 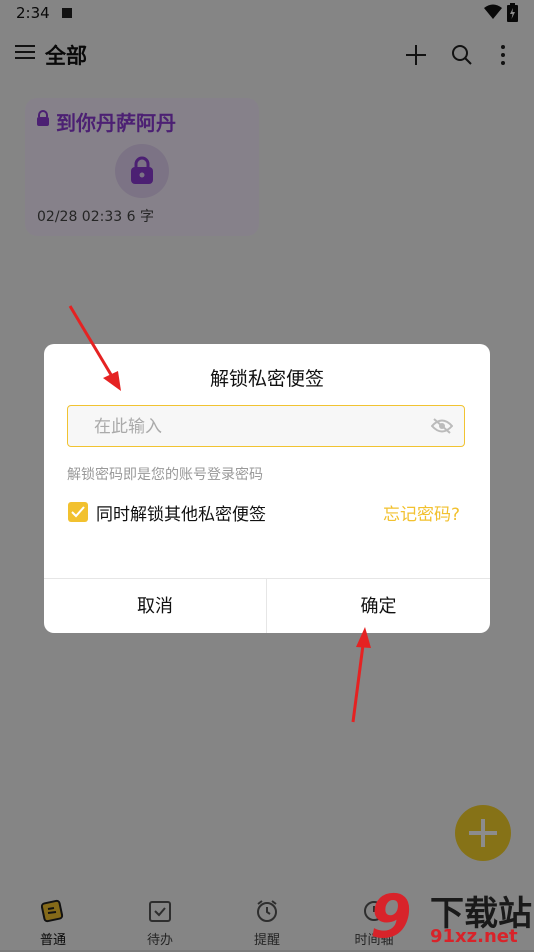 I want to click on watermark-url: 91xz.net, so click(x=474, y=936).